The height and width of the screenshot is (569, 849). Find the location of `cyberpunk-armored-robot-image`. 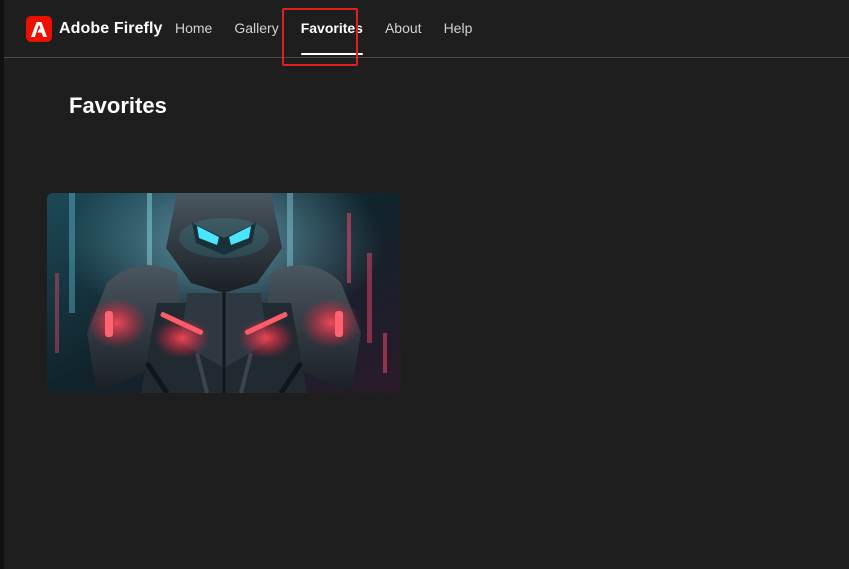

cyberpunk-armored-robot-image is located at coordinates (224, 293).